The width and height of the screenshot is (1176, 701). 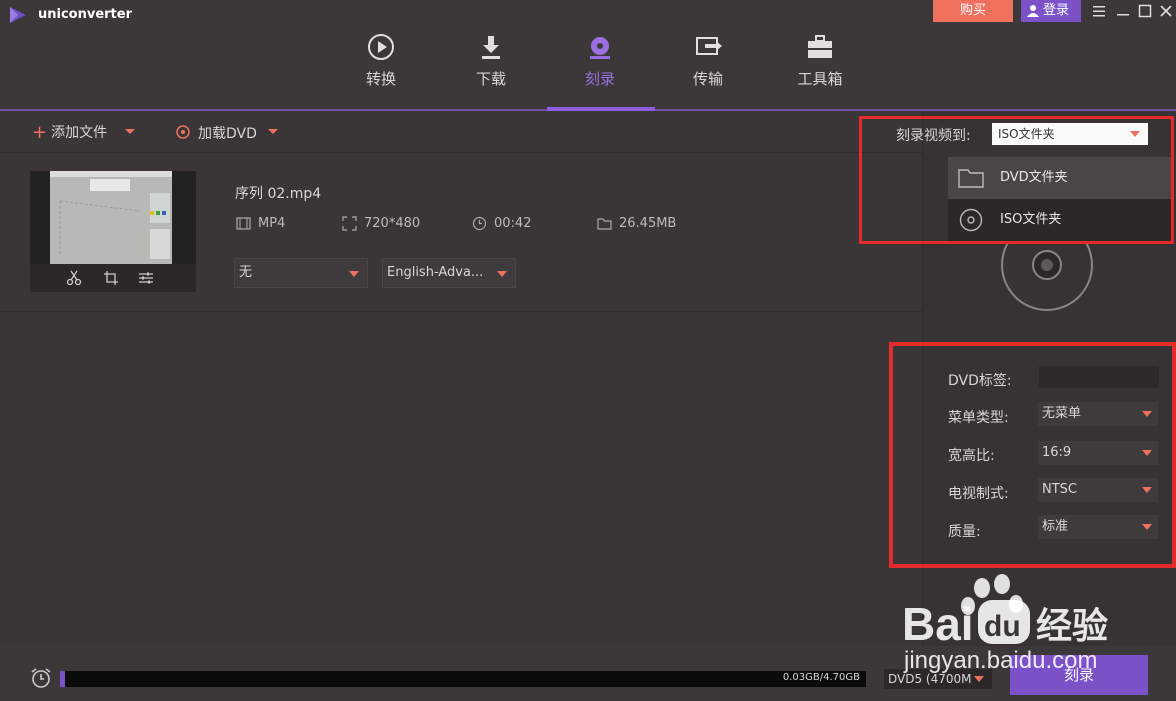 I want to click on file-duration-value: 00:42, so click(x=513, y=223).